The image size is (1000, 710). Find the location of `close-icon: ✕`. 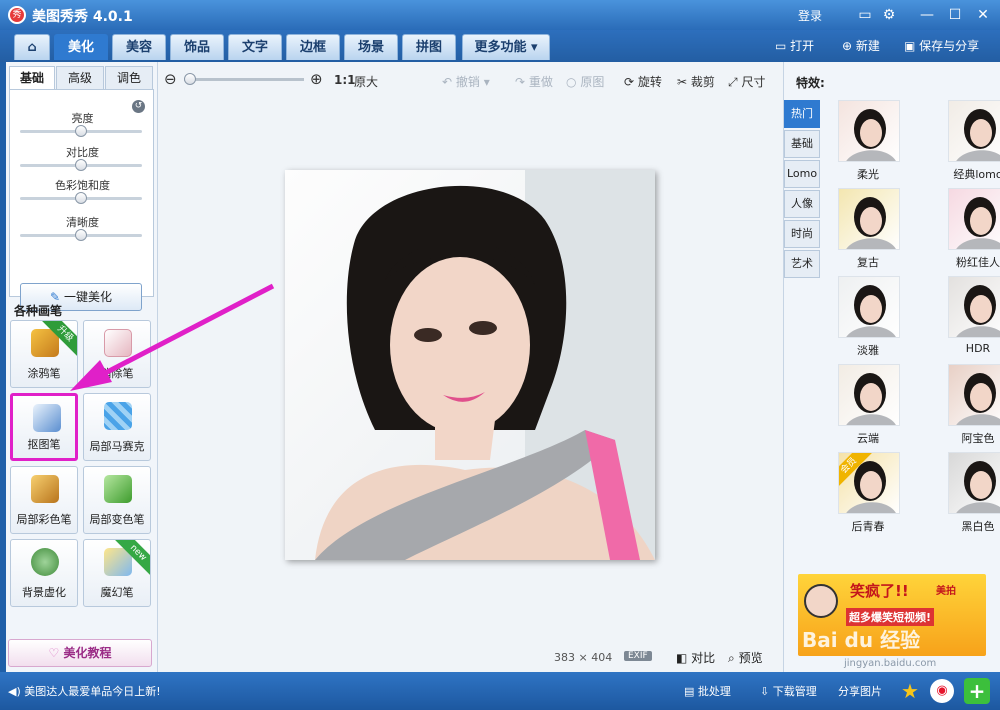

close-icon: ✕ is located at coordinates (983, 15).